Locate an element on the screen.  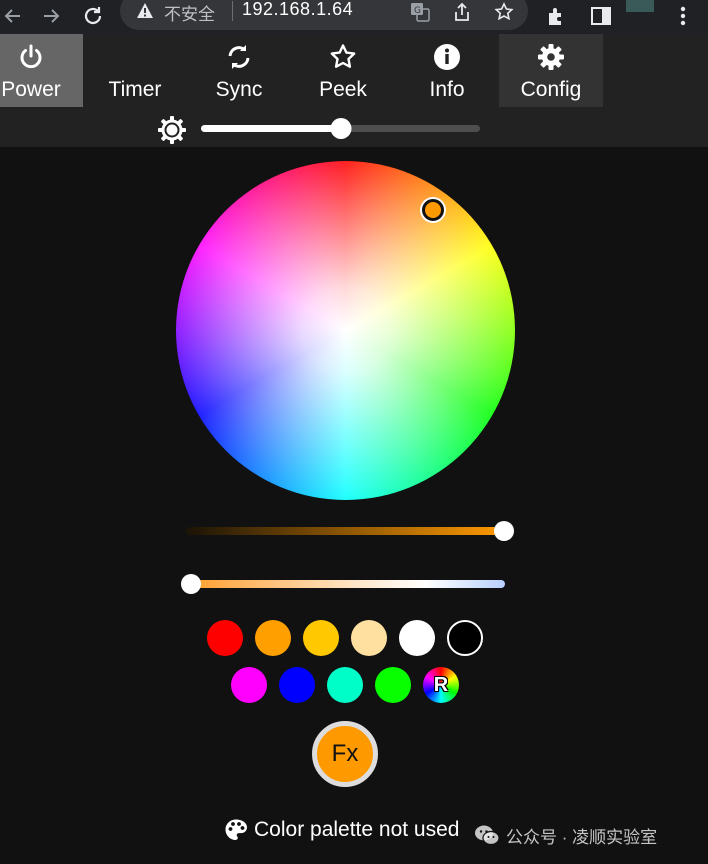
brightness-slider-thumb is located at coordinates (340, 128).